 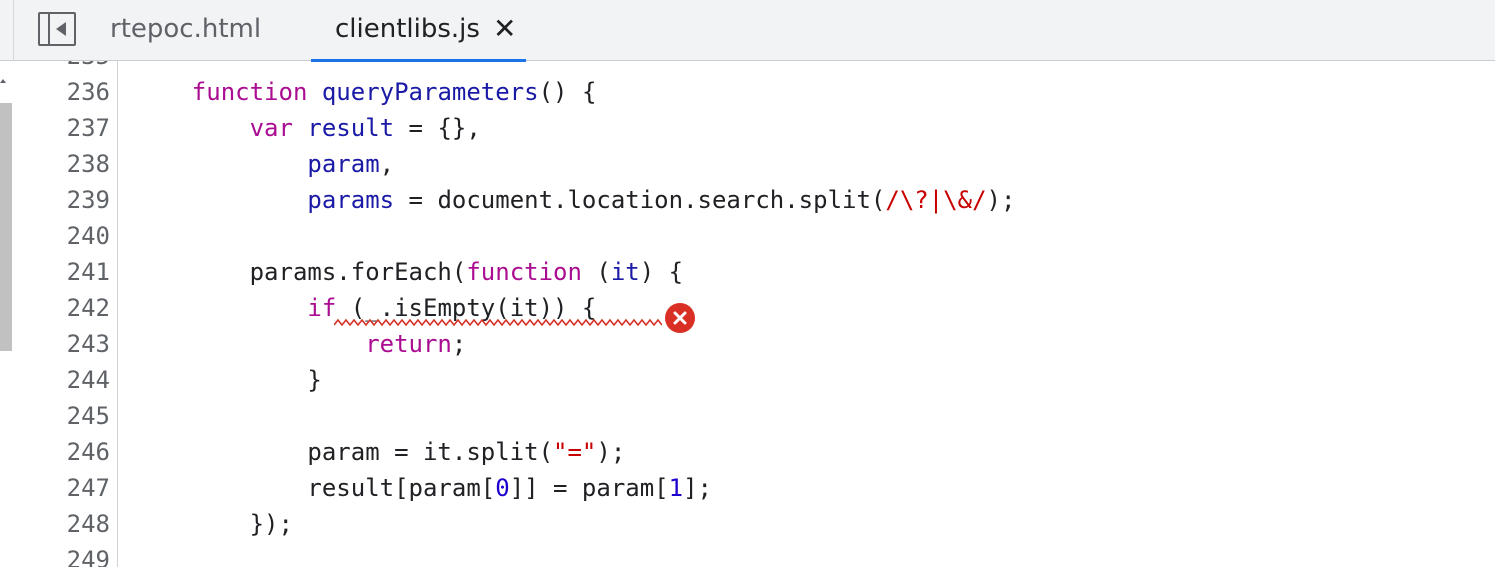 What do you see at coordinates (62, 272) in the screenshot?
I see `line-number: 241` at bounding box center [62, 272].